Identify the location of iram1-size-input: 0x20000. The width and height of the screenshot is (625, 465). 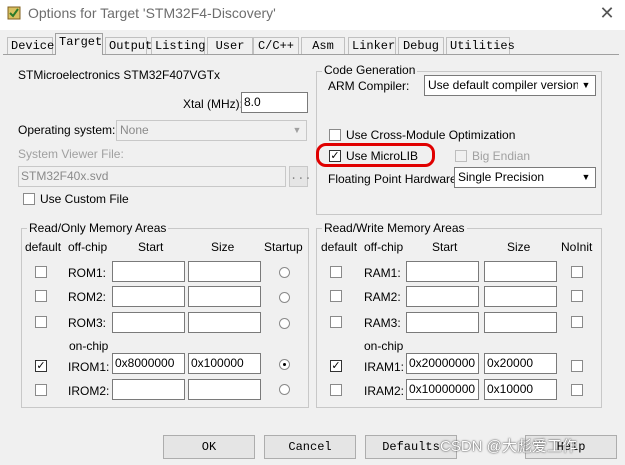
(520, 363).